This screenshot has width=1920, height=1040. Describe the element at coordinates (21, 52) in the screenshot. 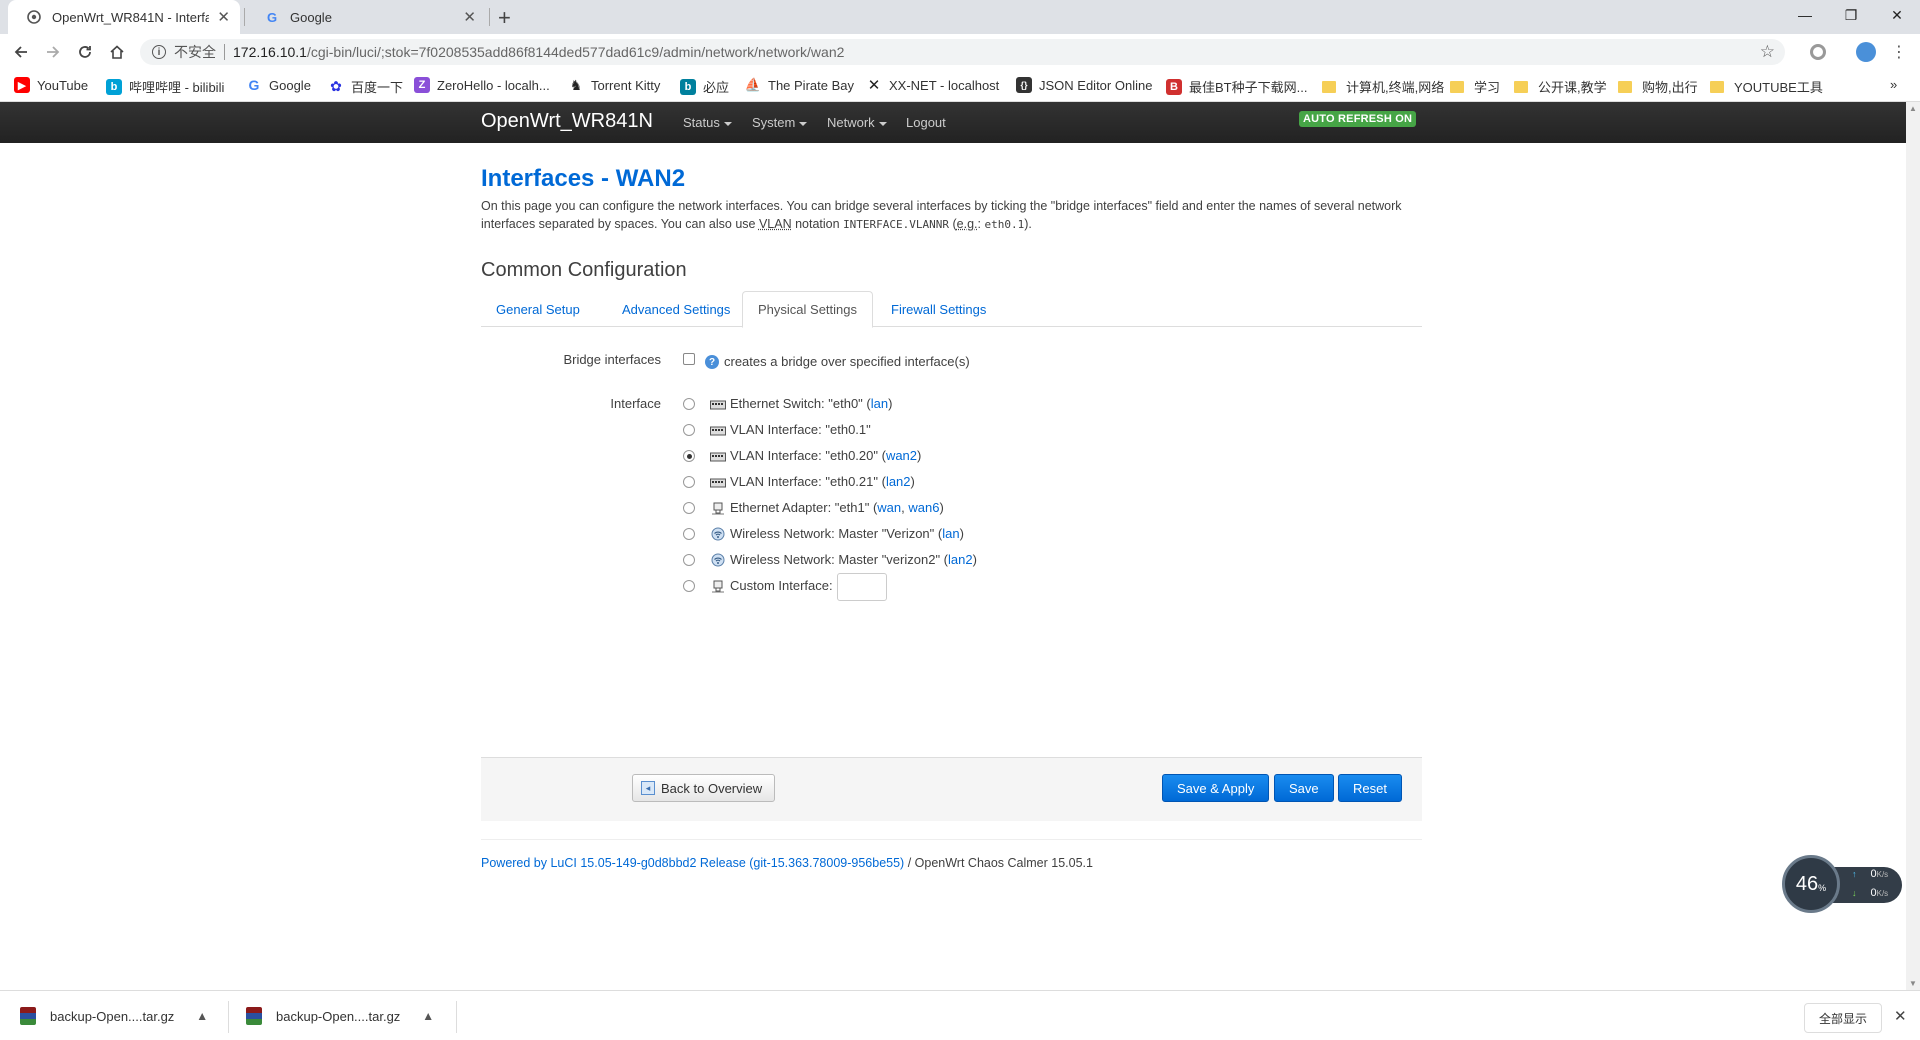

I see `back-arrow-icon` at that location.